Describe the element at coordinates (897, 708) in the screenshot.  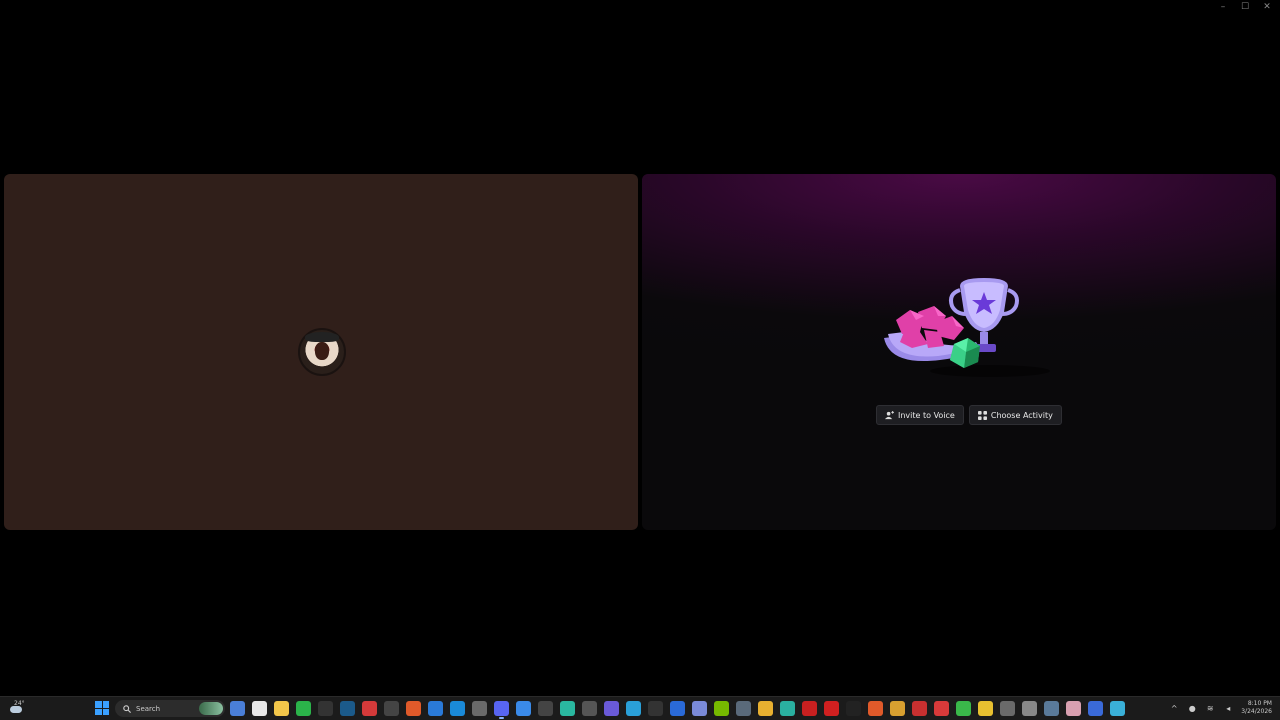
I see `capcut-icon` at that location.